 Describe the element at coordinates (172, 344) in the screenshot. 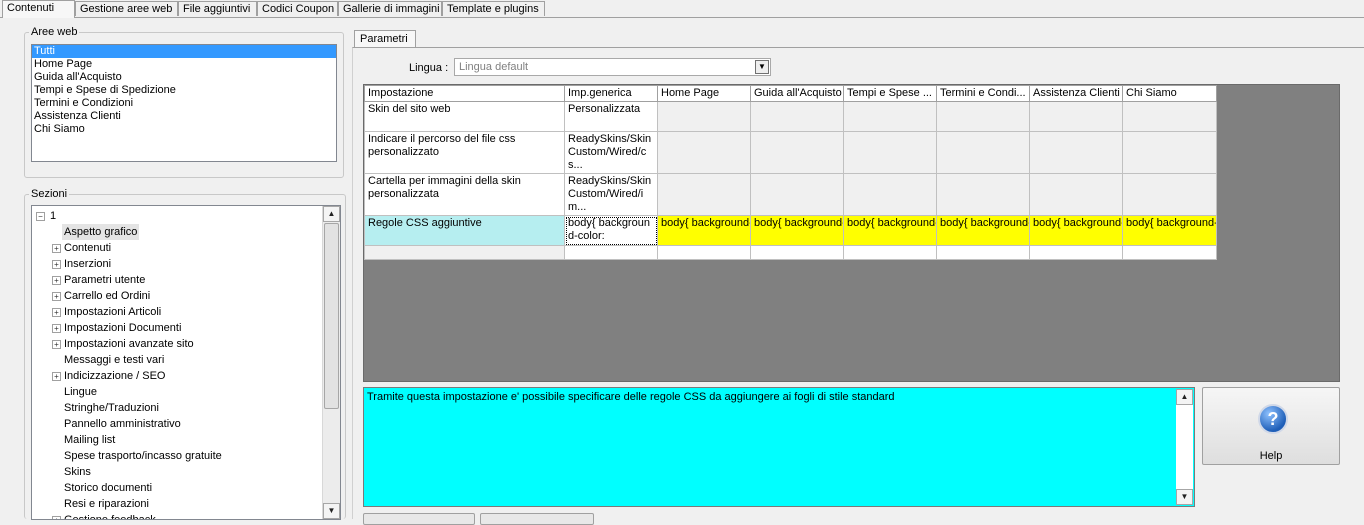

I see `tree-item: + Impostazioni avanzate sito` at that location.